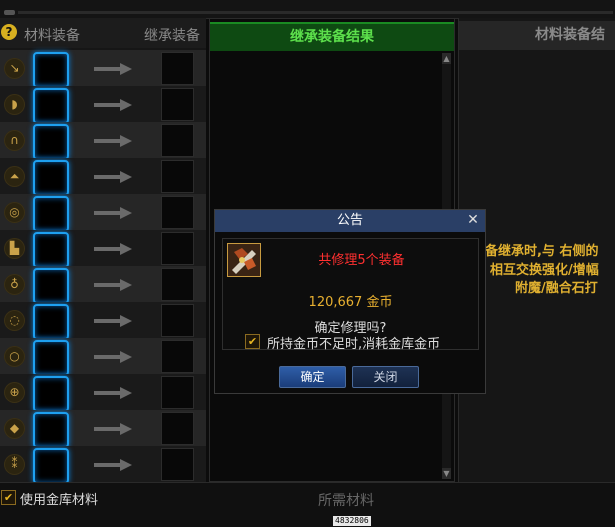 This screenshot has width=615, height=527. I want to click on equipment-row: ◗, so click(103, 105).